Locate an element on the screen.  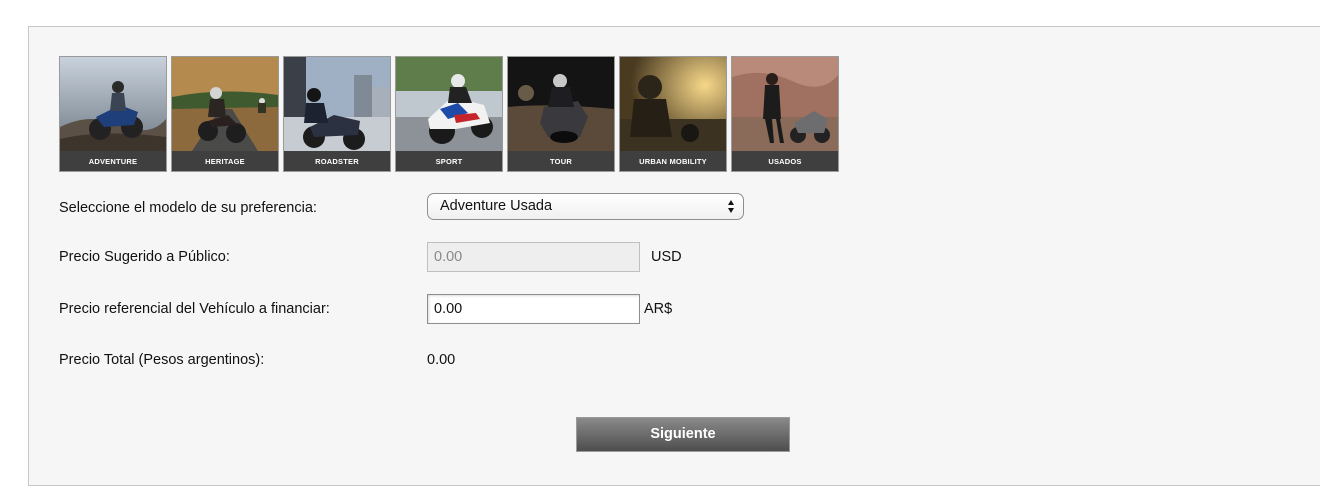
category-tile-heritage: HERITAGE is located at coordinates (225, 114).